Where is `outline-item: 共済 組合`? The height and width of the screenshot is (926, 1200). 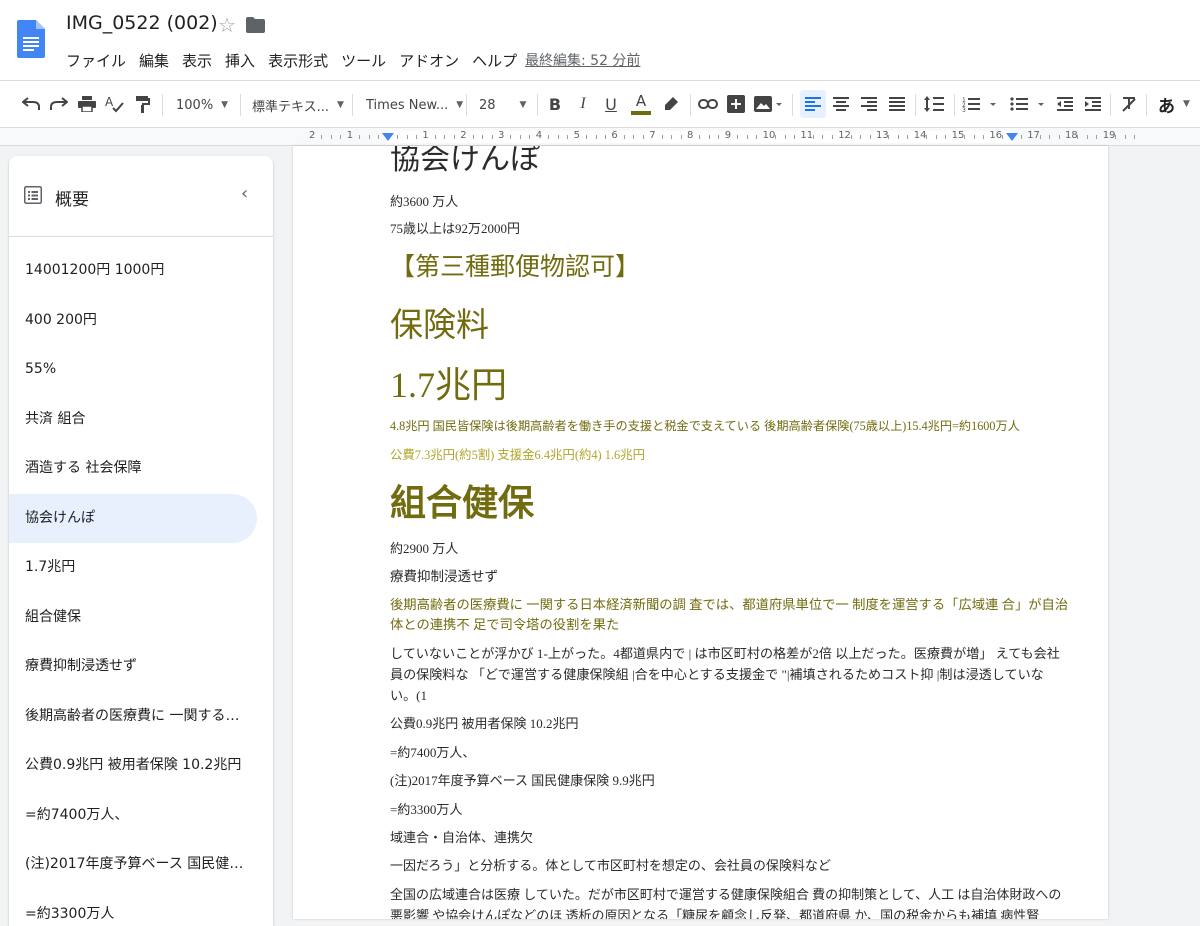
outline-item: 共済 組合 is located at coordinates (131, 420).